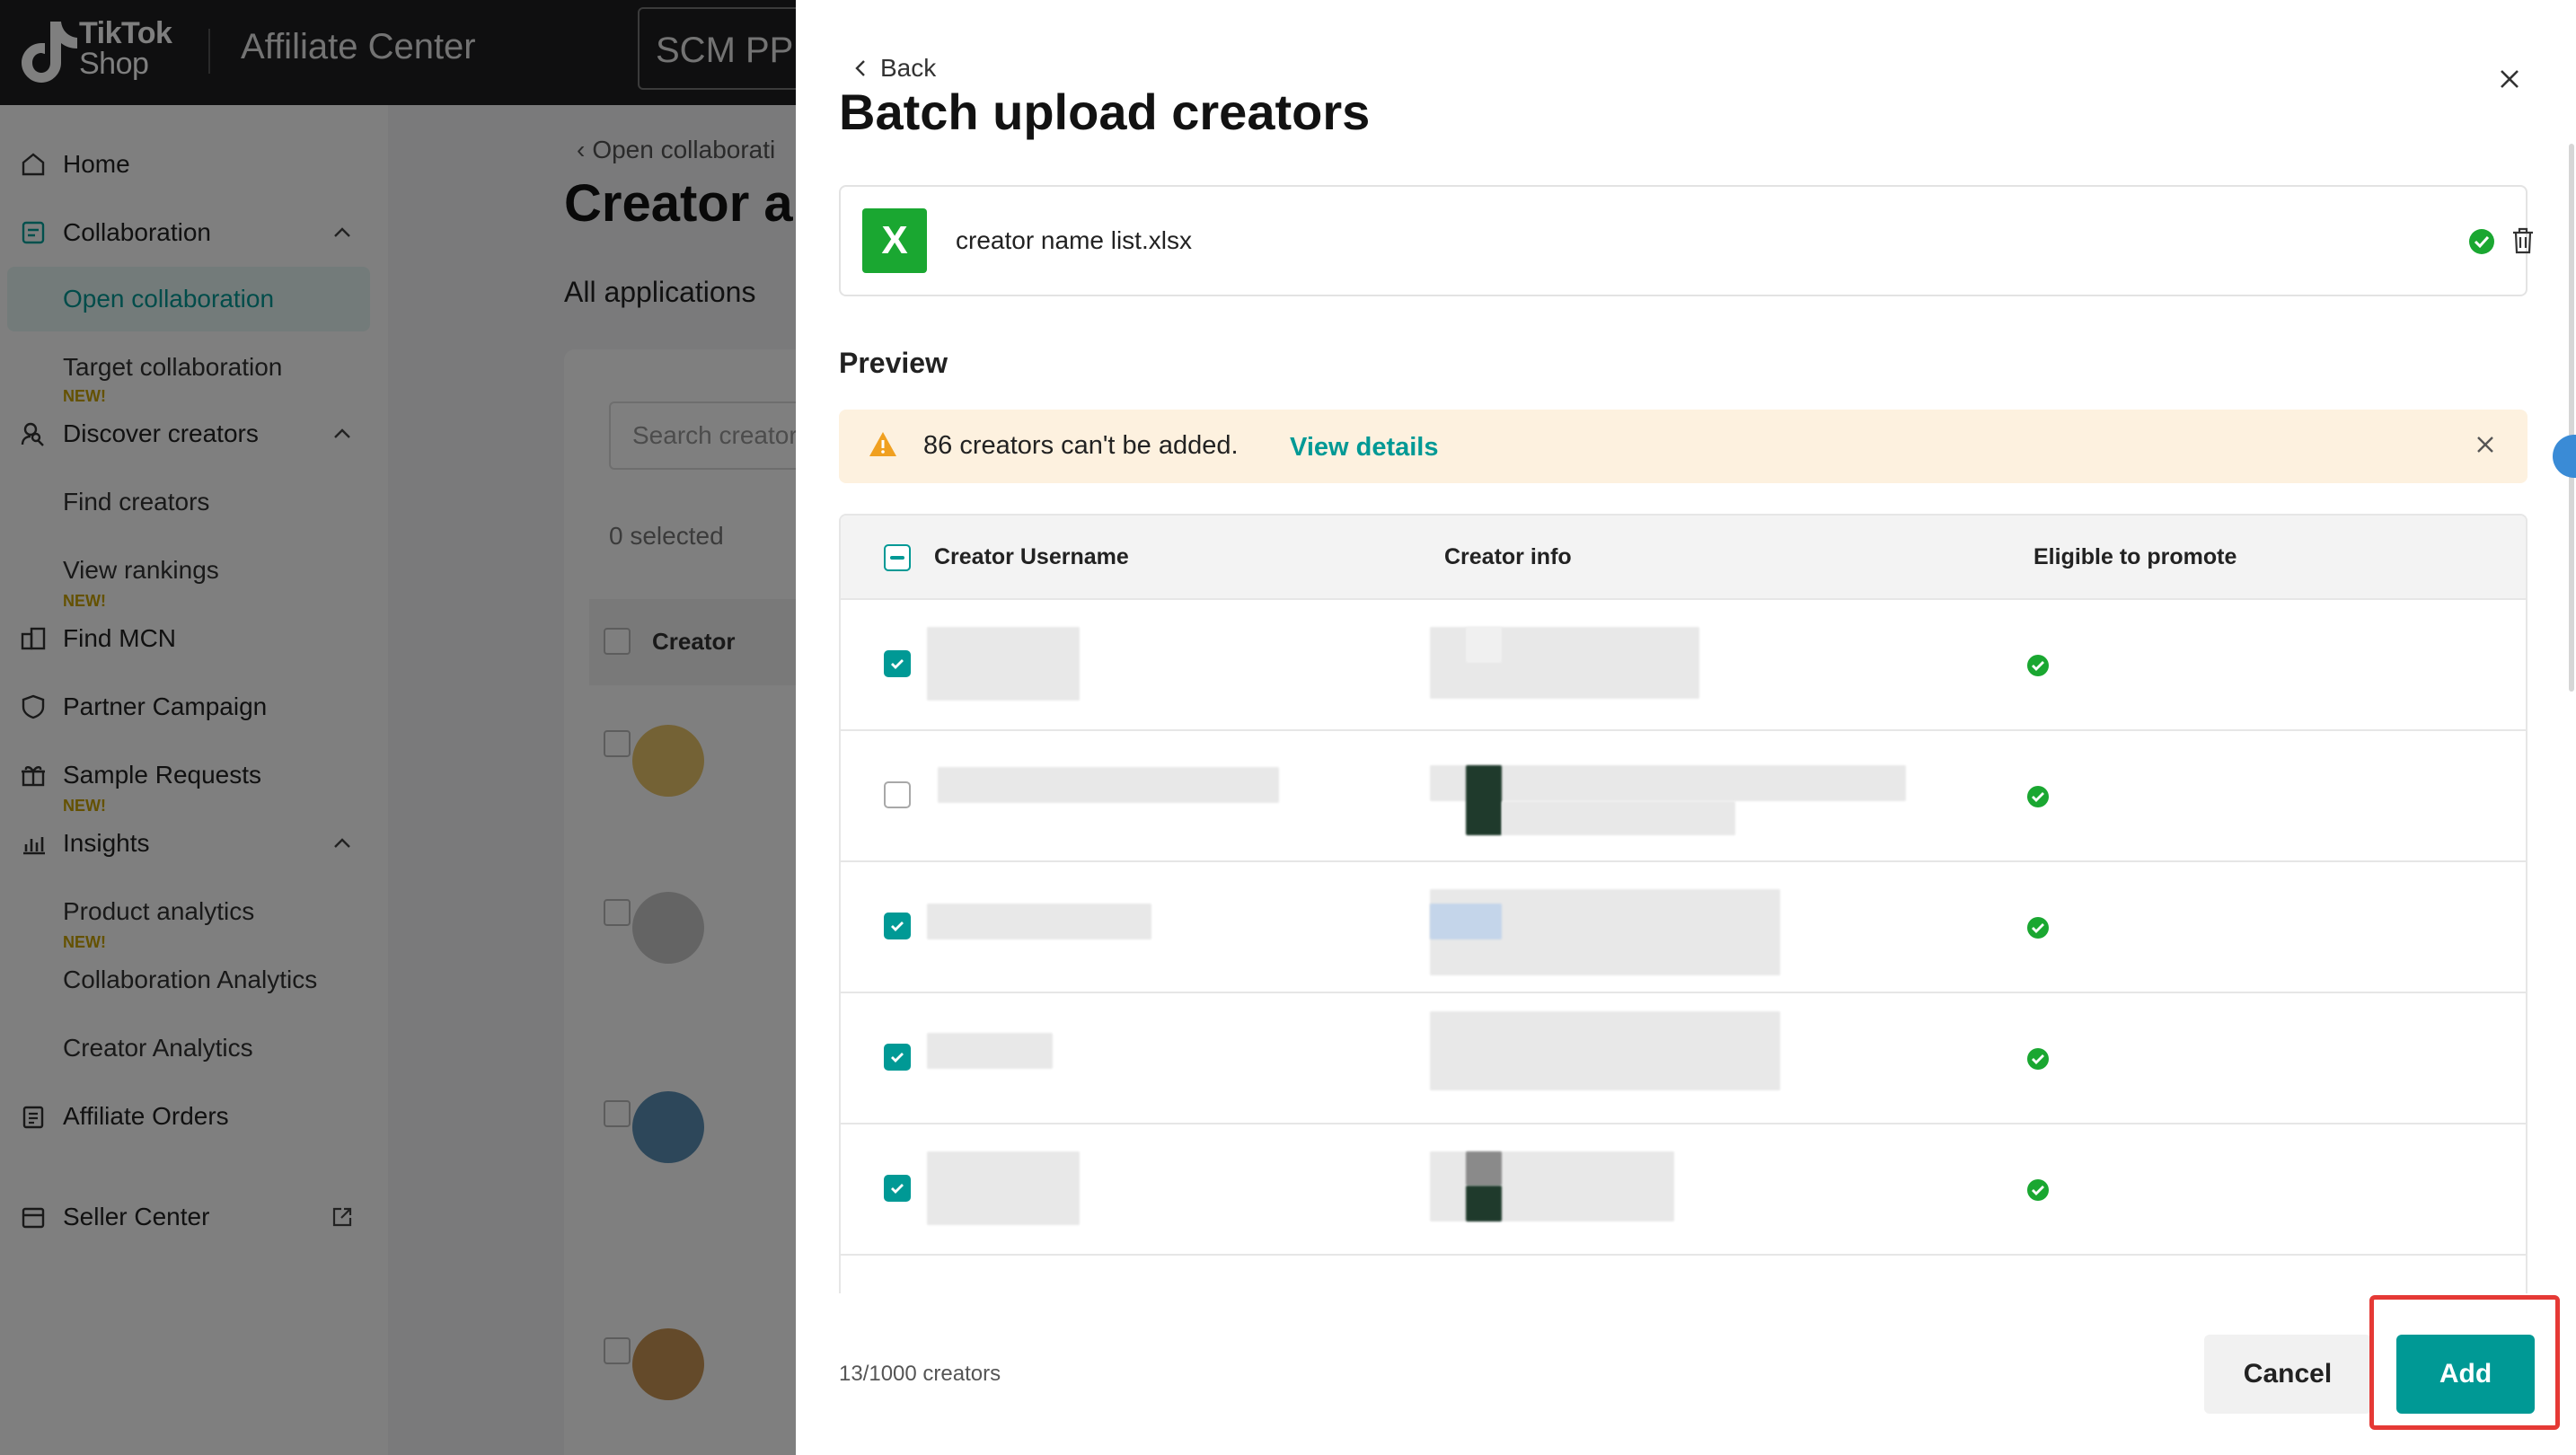 The image size is (2576, 1455). Describe the element at coordinates (1683, 447) in the screenshot. I see `warning-alert: 86 creators can't be added. View details` at that location.